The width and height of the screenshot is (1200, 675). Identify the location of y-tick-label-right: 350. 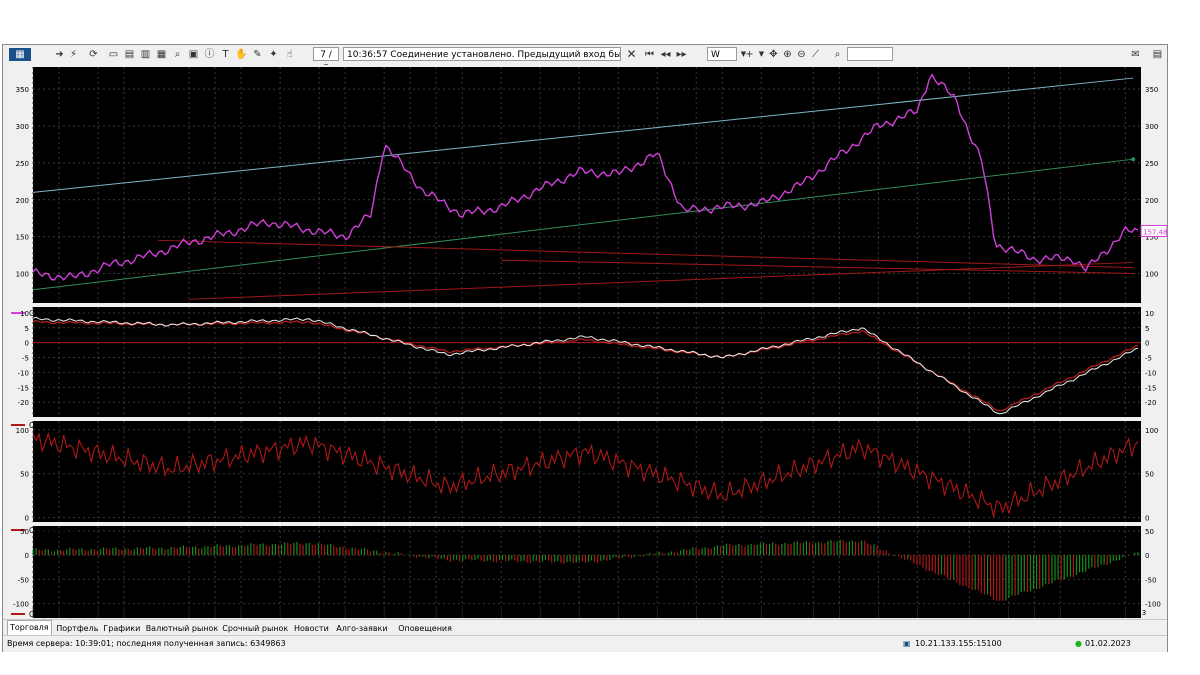
(1151, 90).